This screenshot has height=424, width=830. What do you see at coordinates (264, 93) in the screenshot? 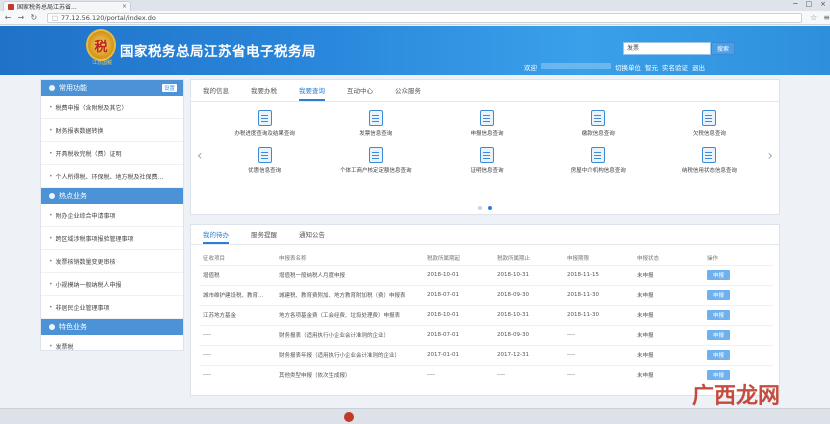
I see `tab-do-tax: 我要办税` at bounding box center [264, 93].